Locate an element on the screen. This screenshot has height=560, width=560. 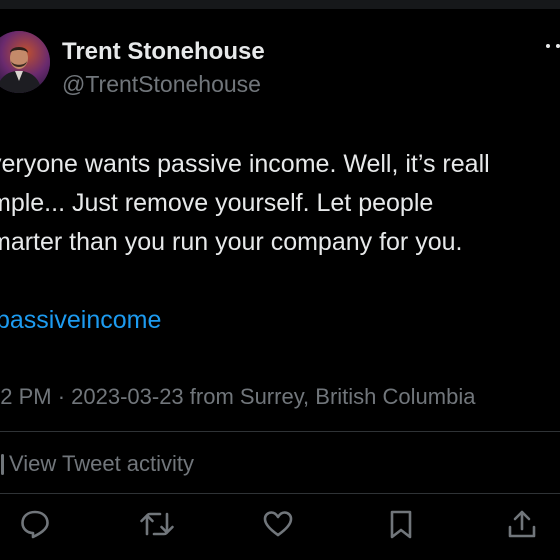
bookmark-outline-icon is located at coordinates (401, 524).